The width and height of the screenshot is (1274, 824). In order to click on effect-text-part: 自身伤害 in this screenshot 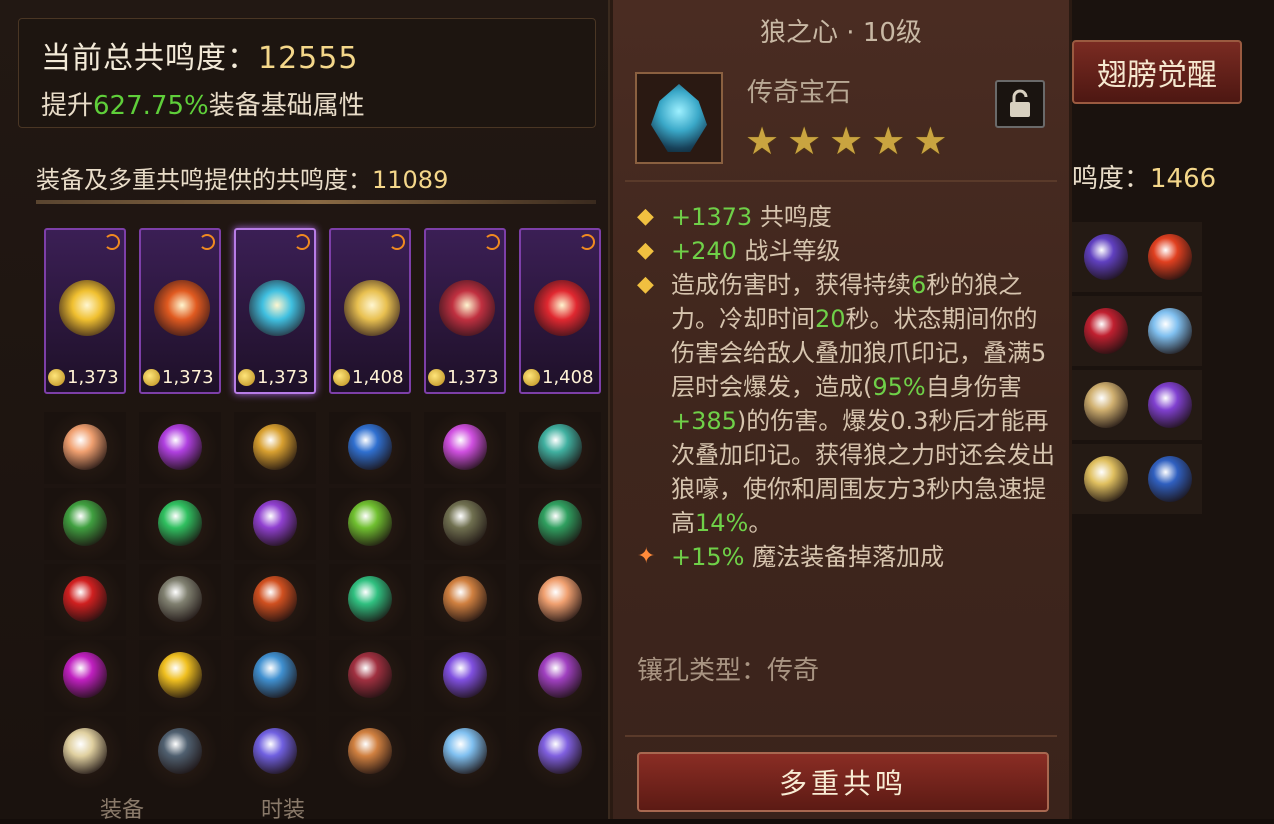, I will do `click(973, 387)`.